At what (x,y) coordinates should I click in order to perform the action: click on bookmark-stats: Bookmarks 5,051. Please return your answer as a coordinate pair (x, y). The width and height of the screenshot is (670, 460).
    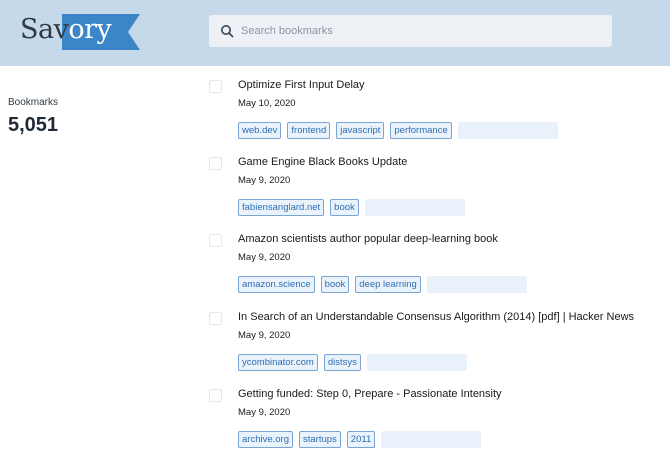
    Looking at the image, I should click on (33, 117).